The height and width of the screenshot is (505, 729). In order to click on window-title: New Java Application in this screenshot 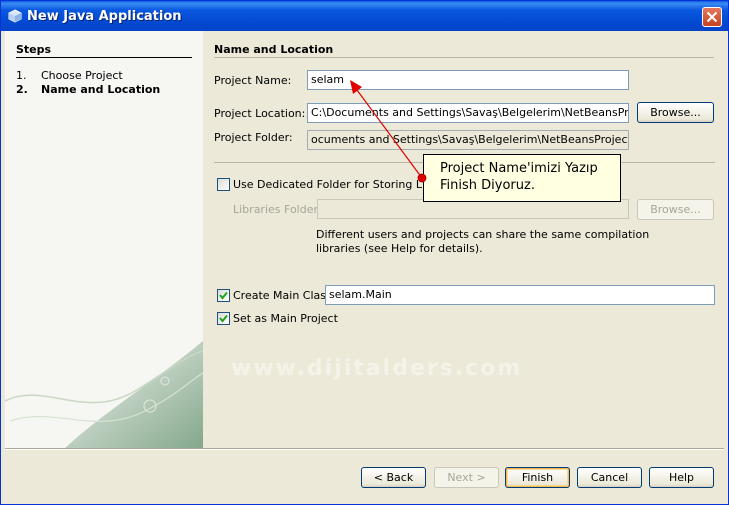, I will do `click(104, 16)`.